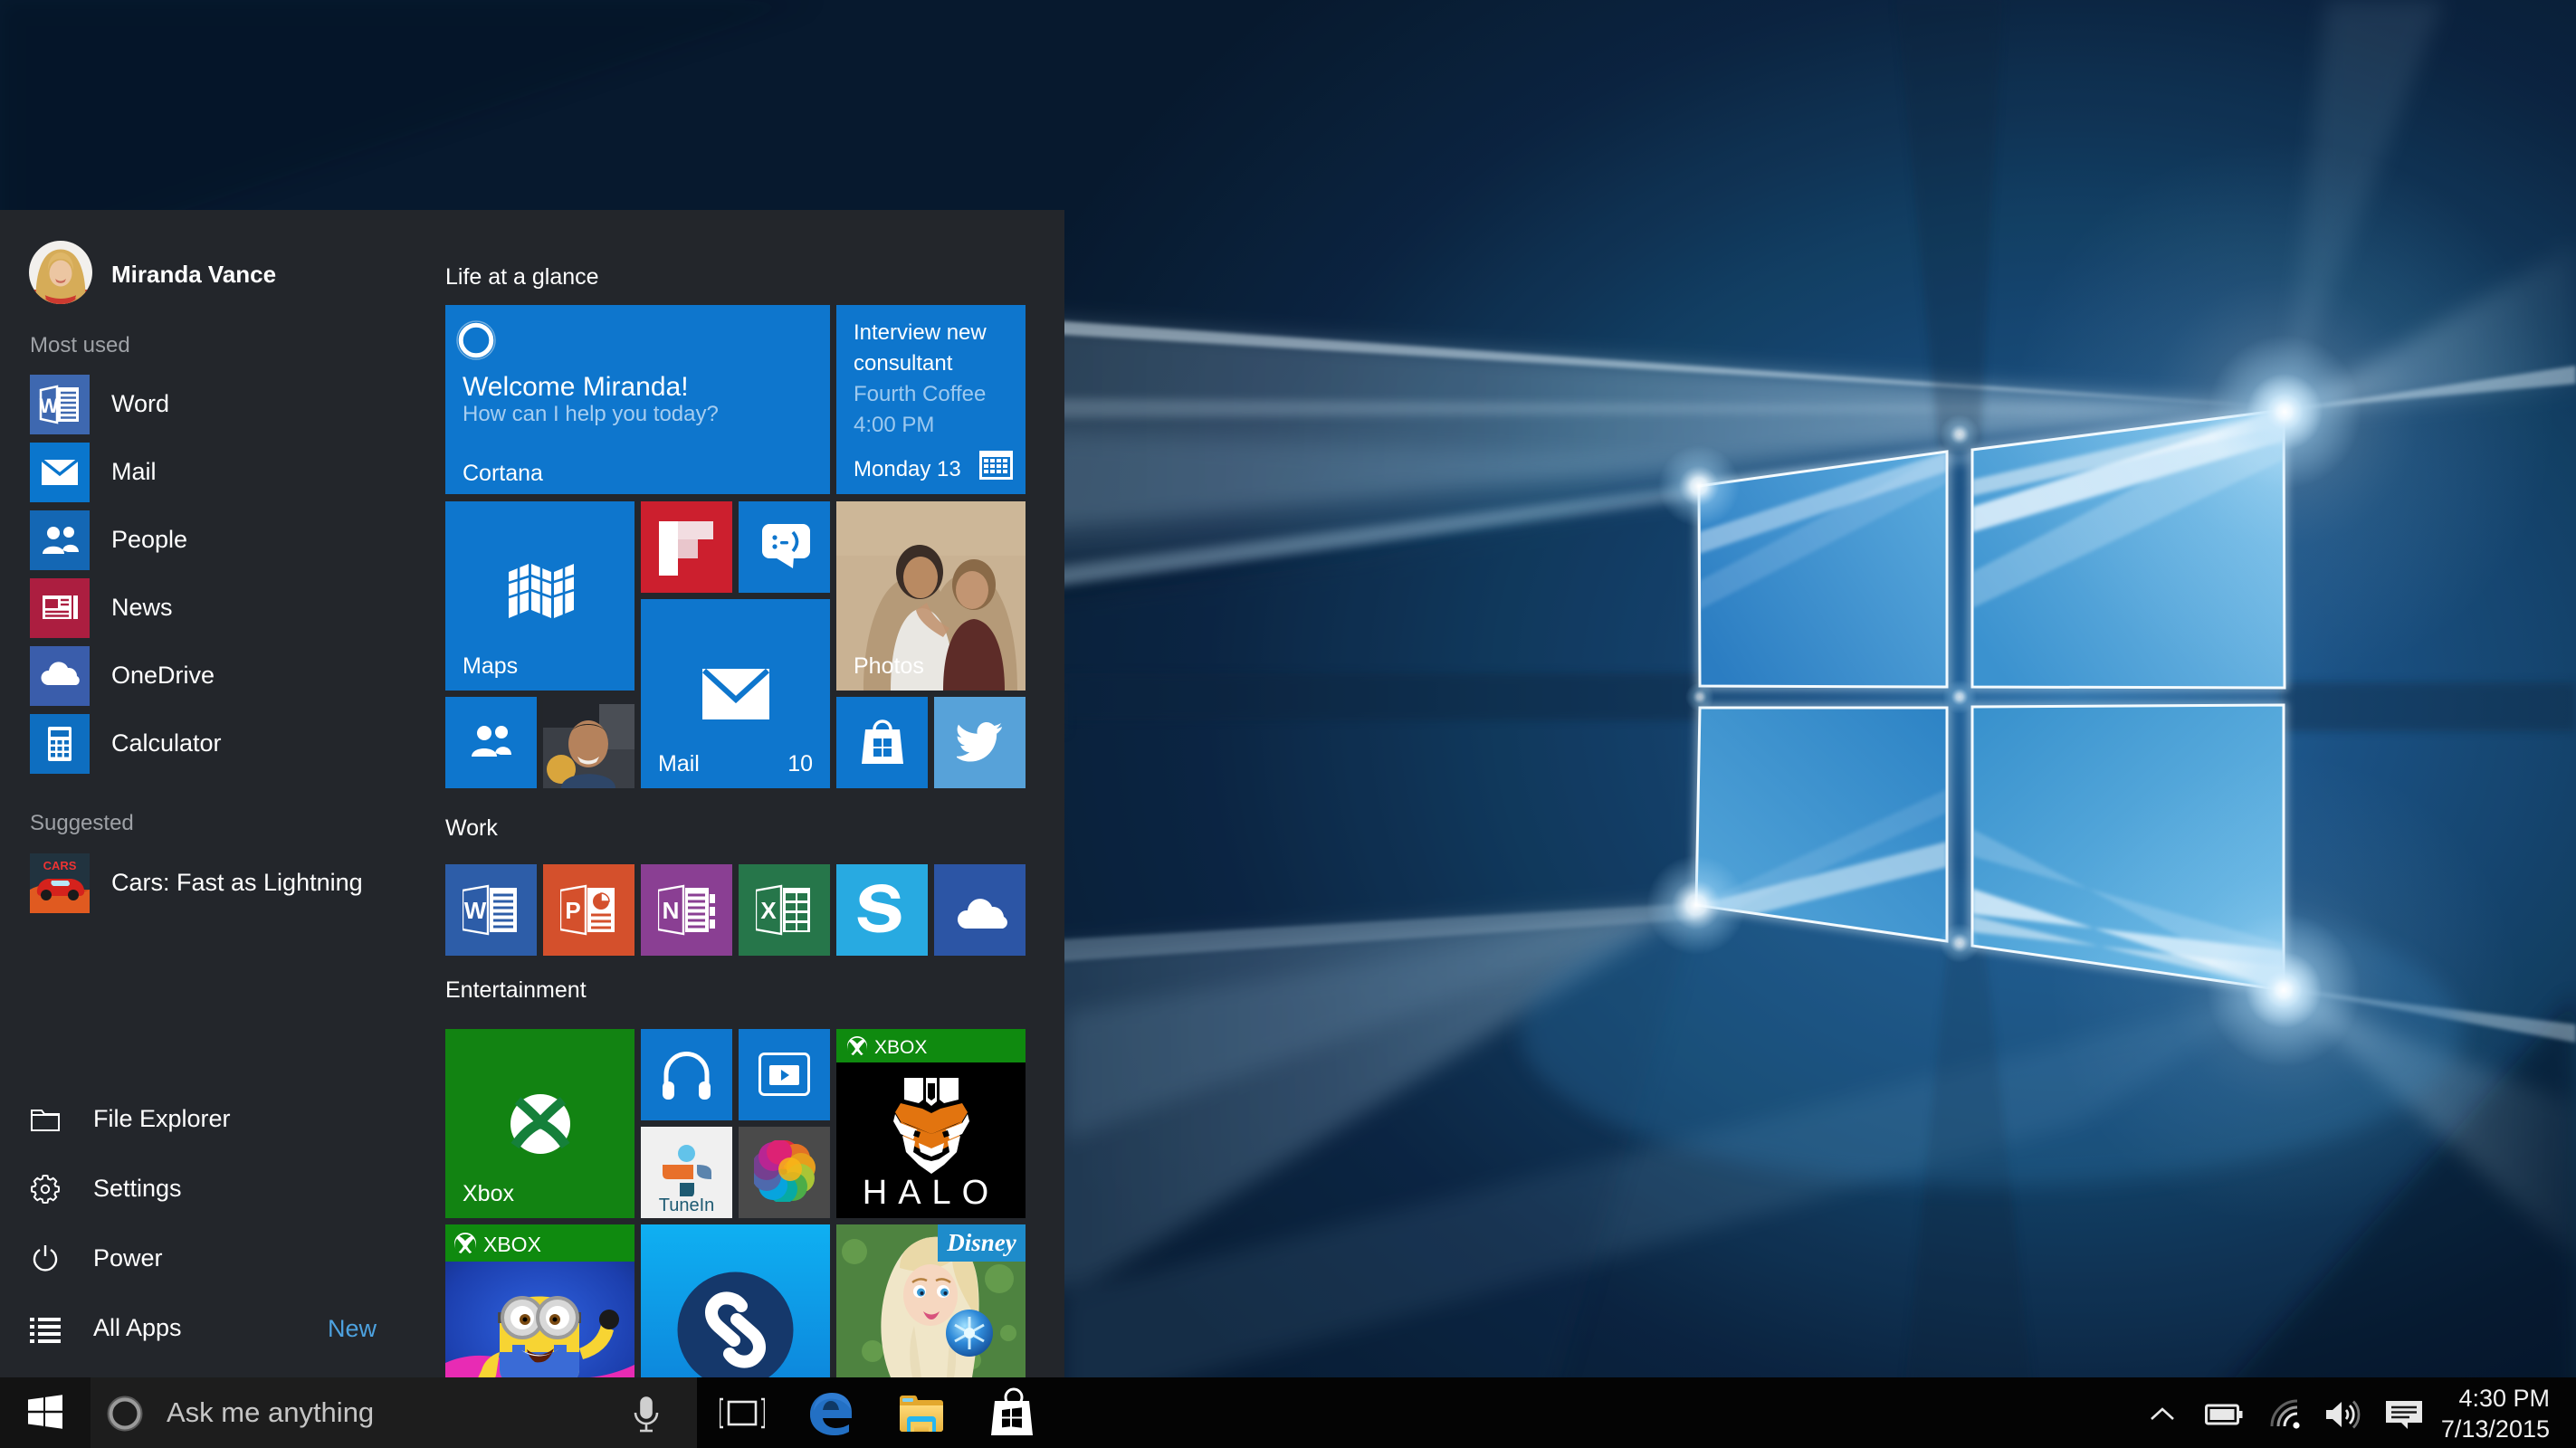 The height and width of the screenshot is (1448, 2576). I want to click on svg-text: P, so click(572, 911).